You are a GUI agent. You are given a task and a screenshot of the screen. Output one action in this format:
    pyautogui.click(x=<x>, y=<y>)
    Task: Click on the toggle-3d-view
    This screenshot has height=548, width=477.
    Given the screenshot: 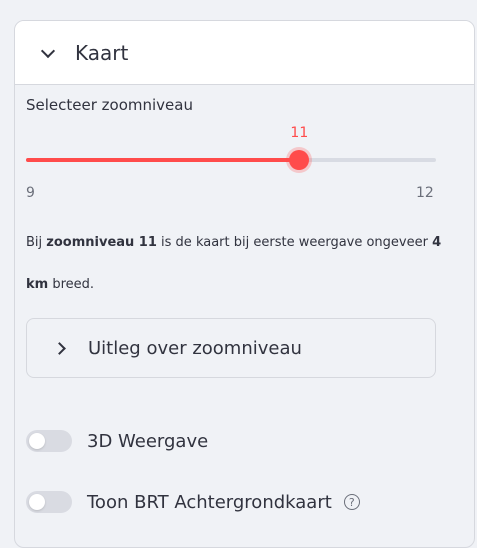 What is the action you would take?
    pyautogui.click(x=49, y=441)
    